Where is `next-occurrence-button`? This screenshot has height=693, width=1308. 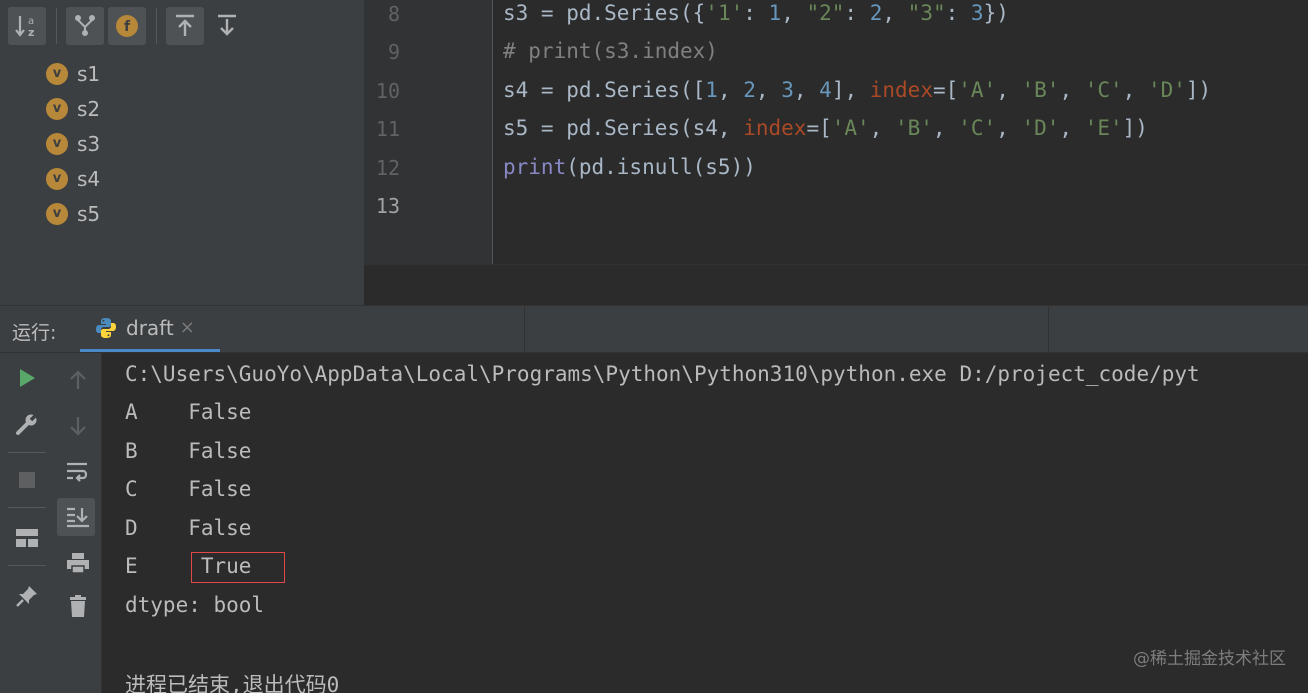 next-occurrence-button is located at coordinates (78, 426).